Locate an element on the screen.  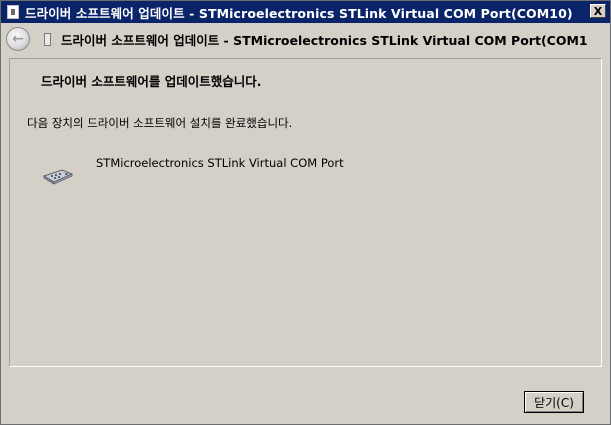
back-button: ← is located at coordinates (18, 39).